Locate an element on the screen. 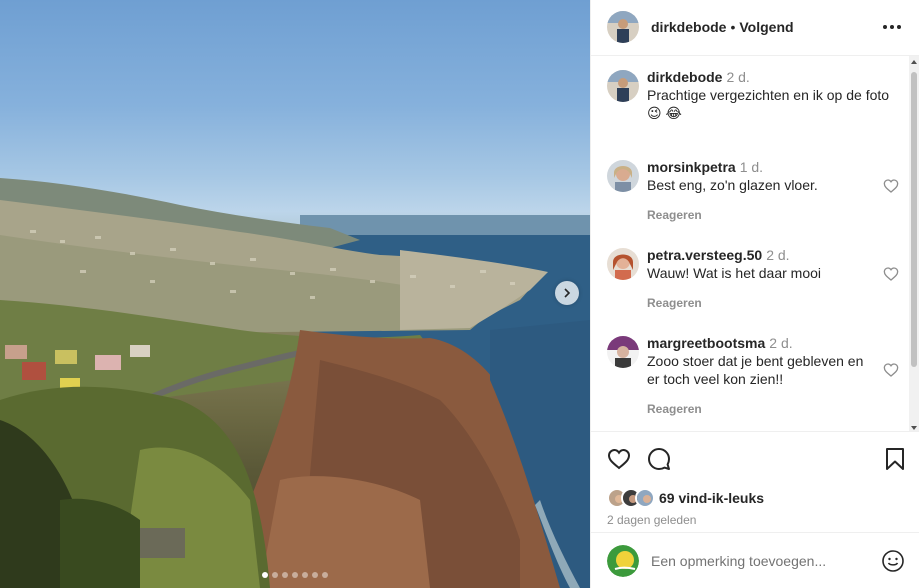 The width and height of the screenshot is (919, 588). author-username: dirkdebode is located at coordinates (688, 27).